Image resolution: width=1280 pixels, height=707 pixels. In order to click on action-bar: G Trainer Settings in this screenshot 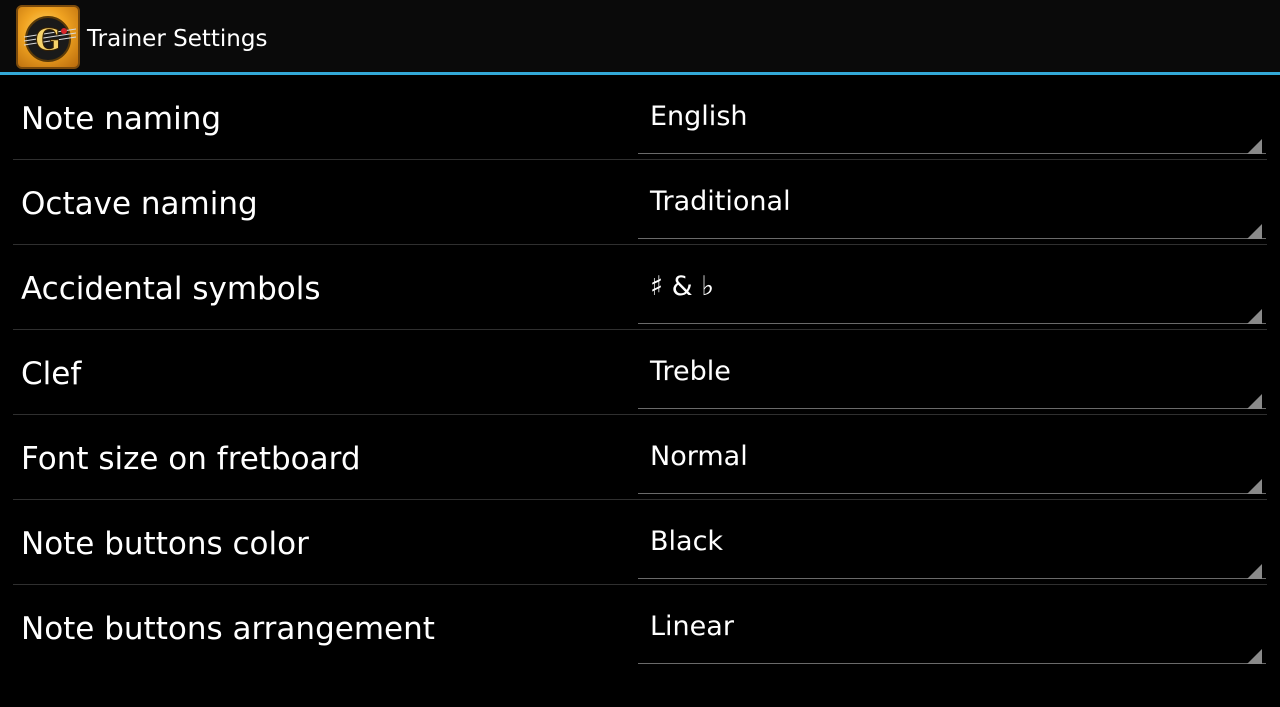, I will do `click(640, 36)`.